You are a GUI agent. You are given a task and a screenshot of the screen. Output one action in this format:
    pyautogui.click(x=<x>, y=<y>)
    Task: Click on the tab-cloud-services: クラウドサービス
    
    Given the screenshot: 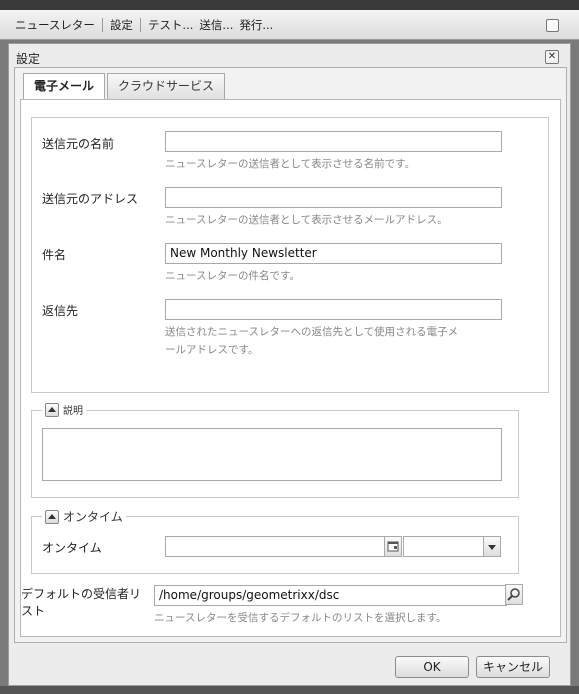 What is the action you would take?
    pyautogui.click(x=166, y=86)
    